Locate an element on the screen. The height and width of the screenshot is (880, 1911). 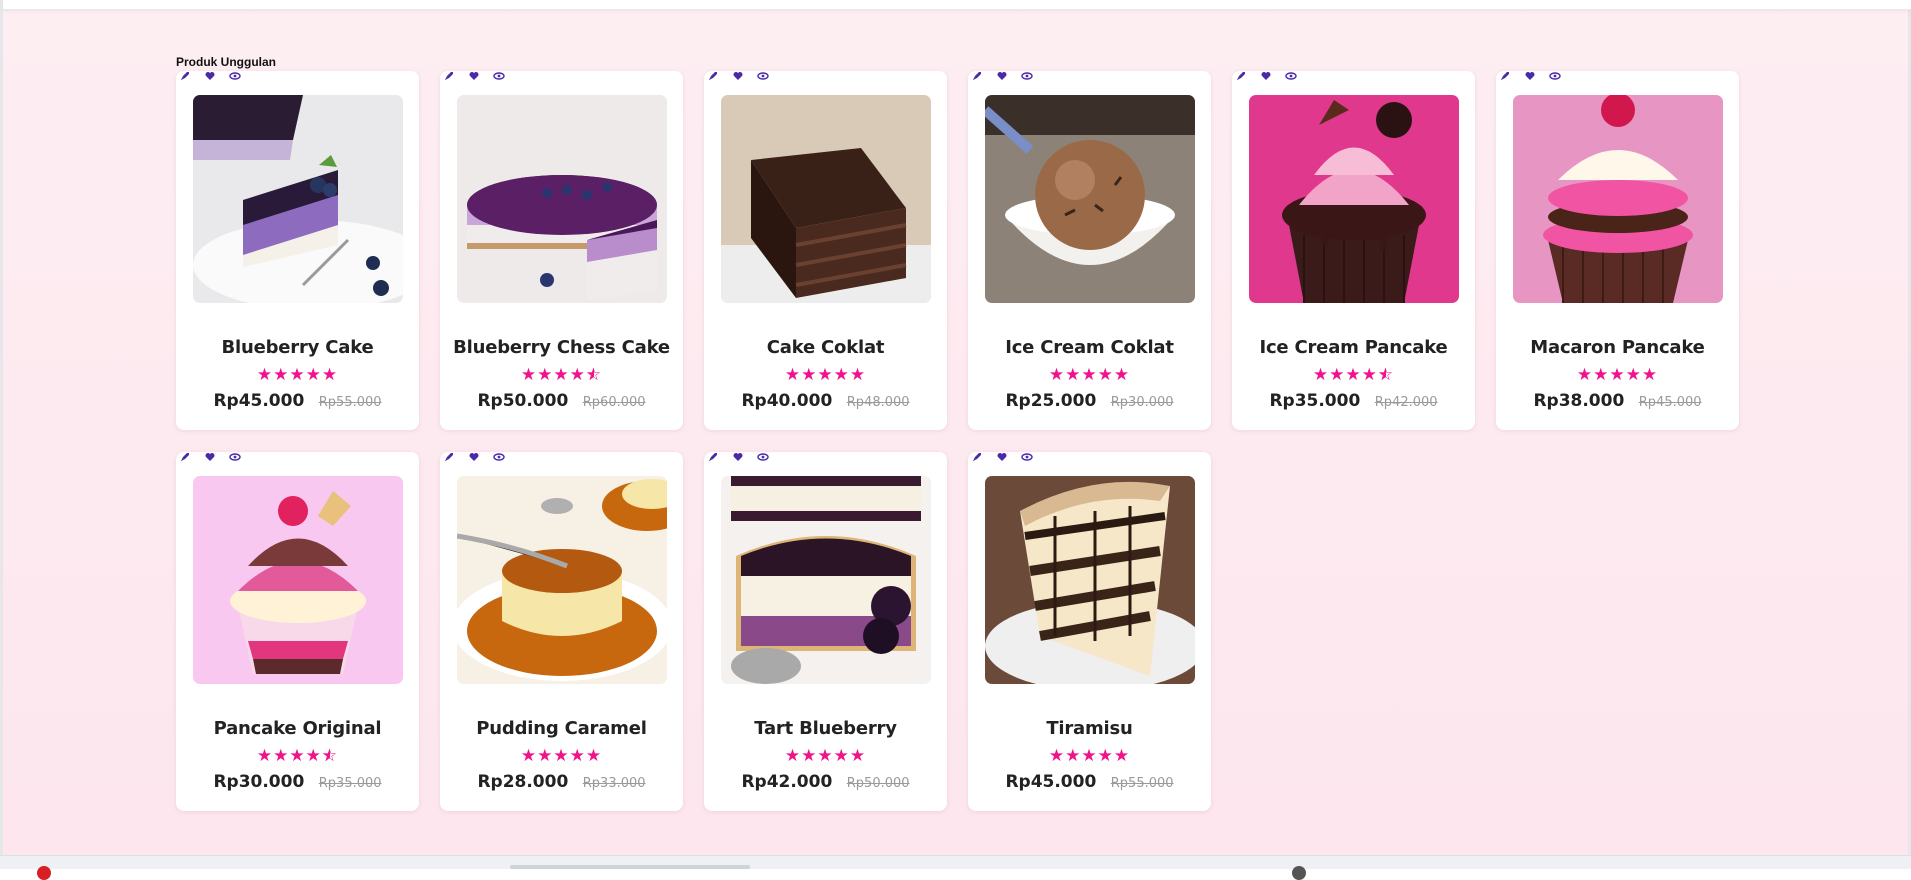
product-name: Blueberry Chess Cake is located at coordinates (561, 347).